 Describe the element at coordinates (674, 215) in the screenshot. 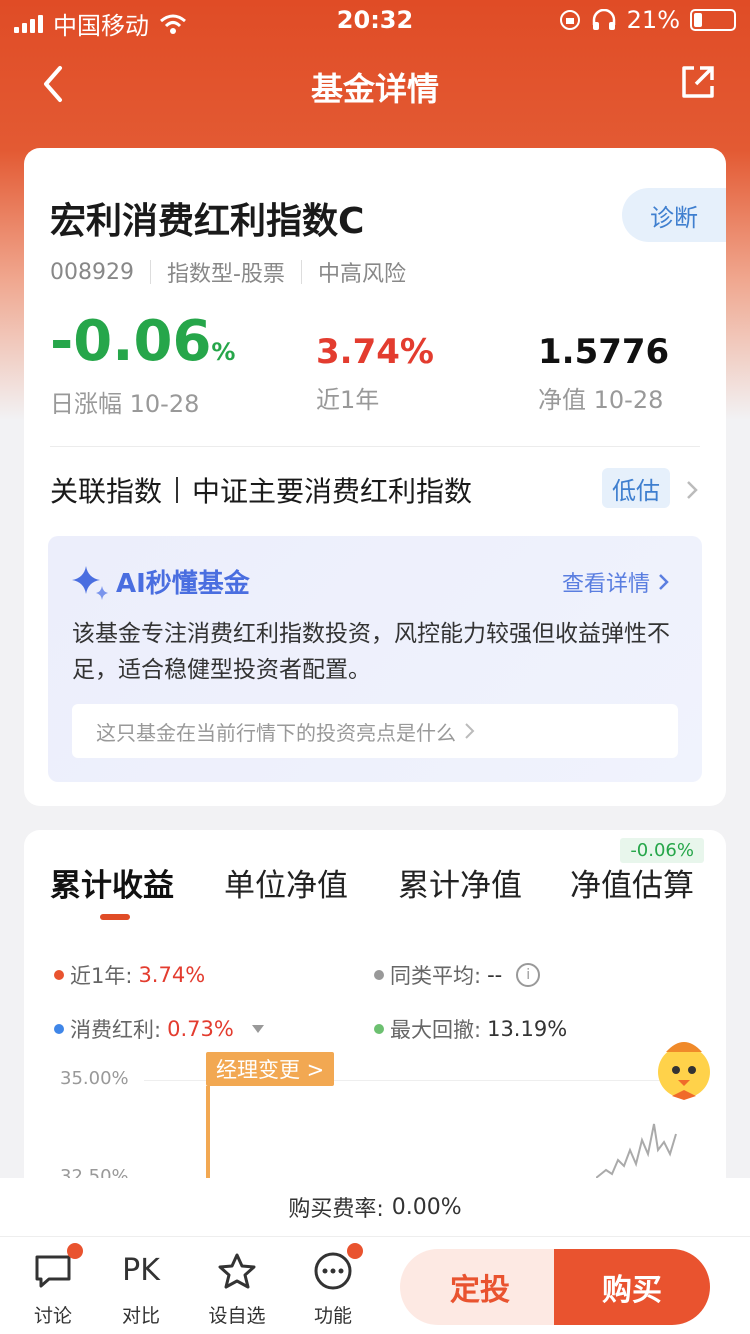

I see `diagnose-button: 诊断` at that location.